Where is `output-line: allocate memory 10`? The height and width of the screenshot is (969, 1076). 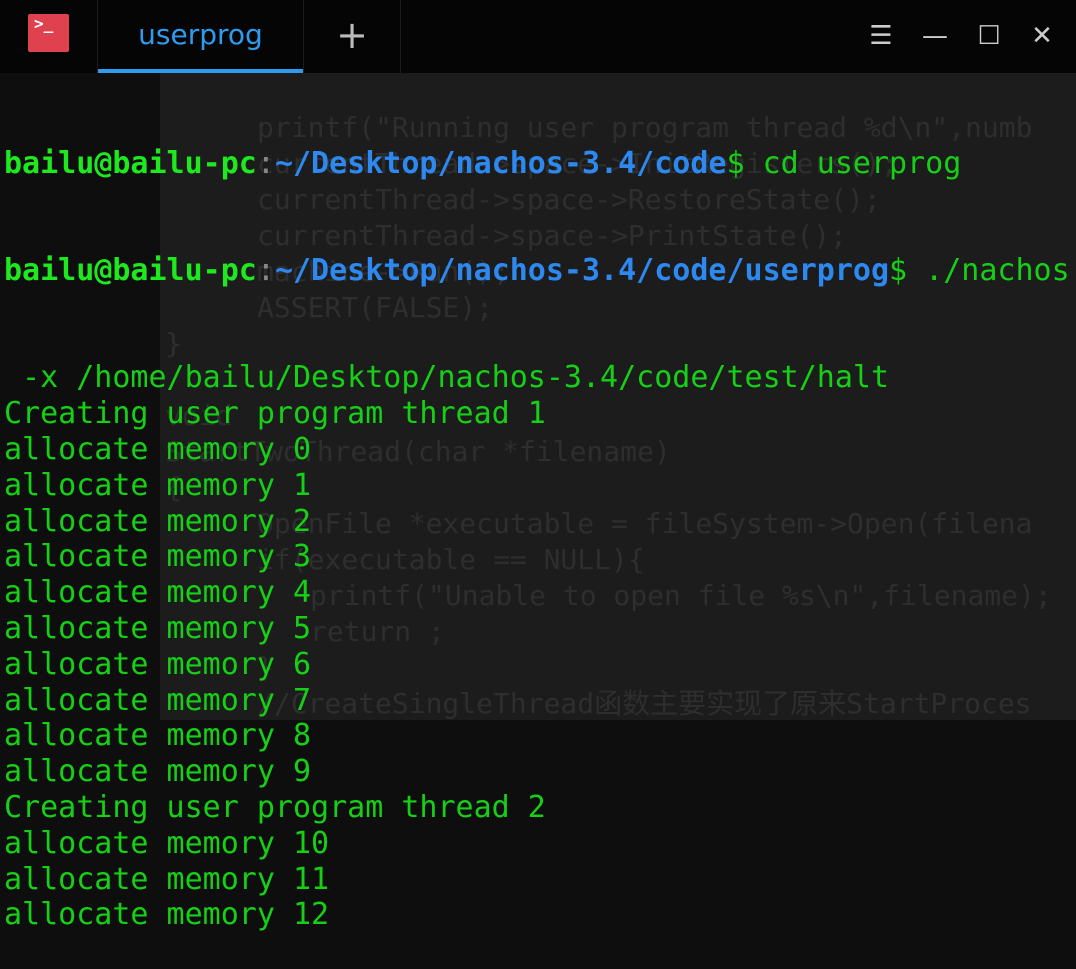 output-line: allocate memory 10 is located at coordinates (167, 843).